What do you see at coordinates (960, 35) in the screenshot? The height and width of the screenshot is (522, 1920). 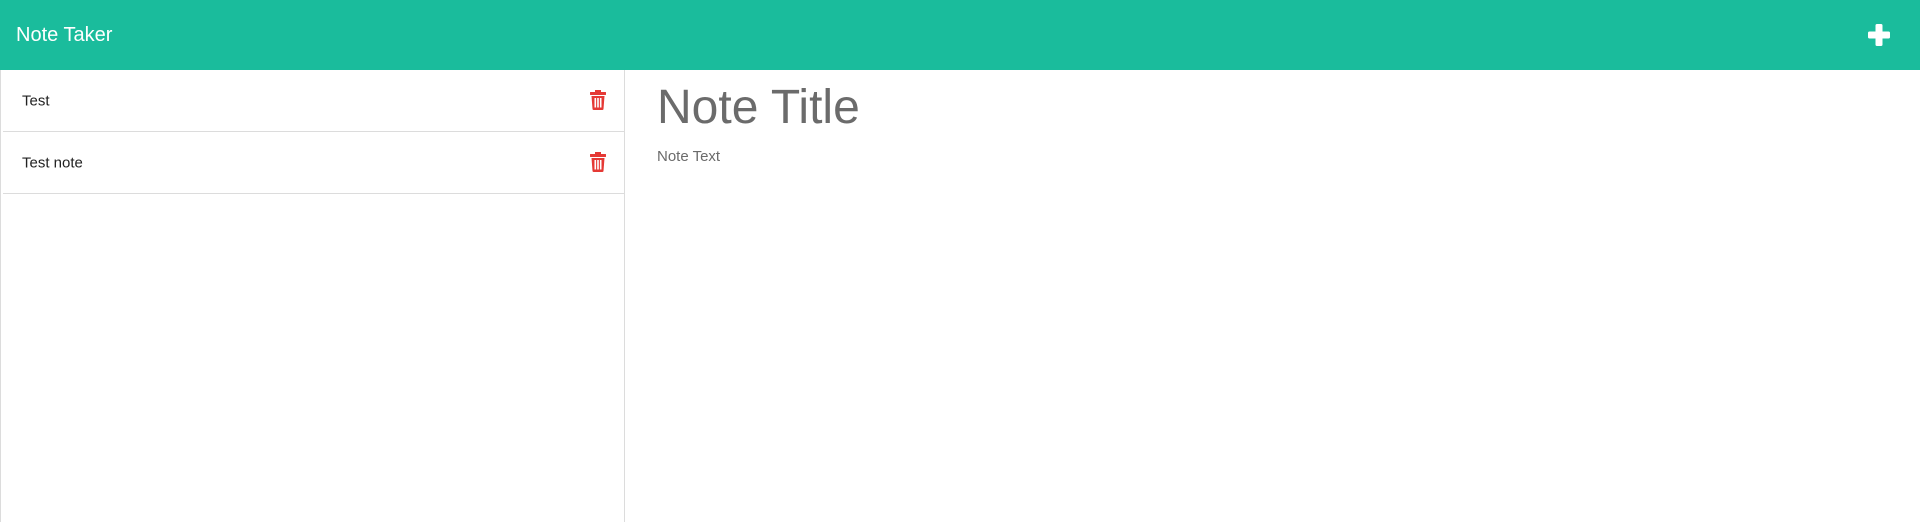 I see `navbar: Note Taker` at bounding box center [960, 35].